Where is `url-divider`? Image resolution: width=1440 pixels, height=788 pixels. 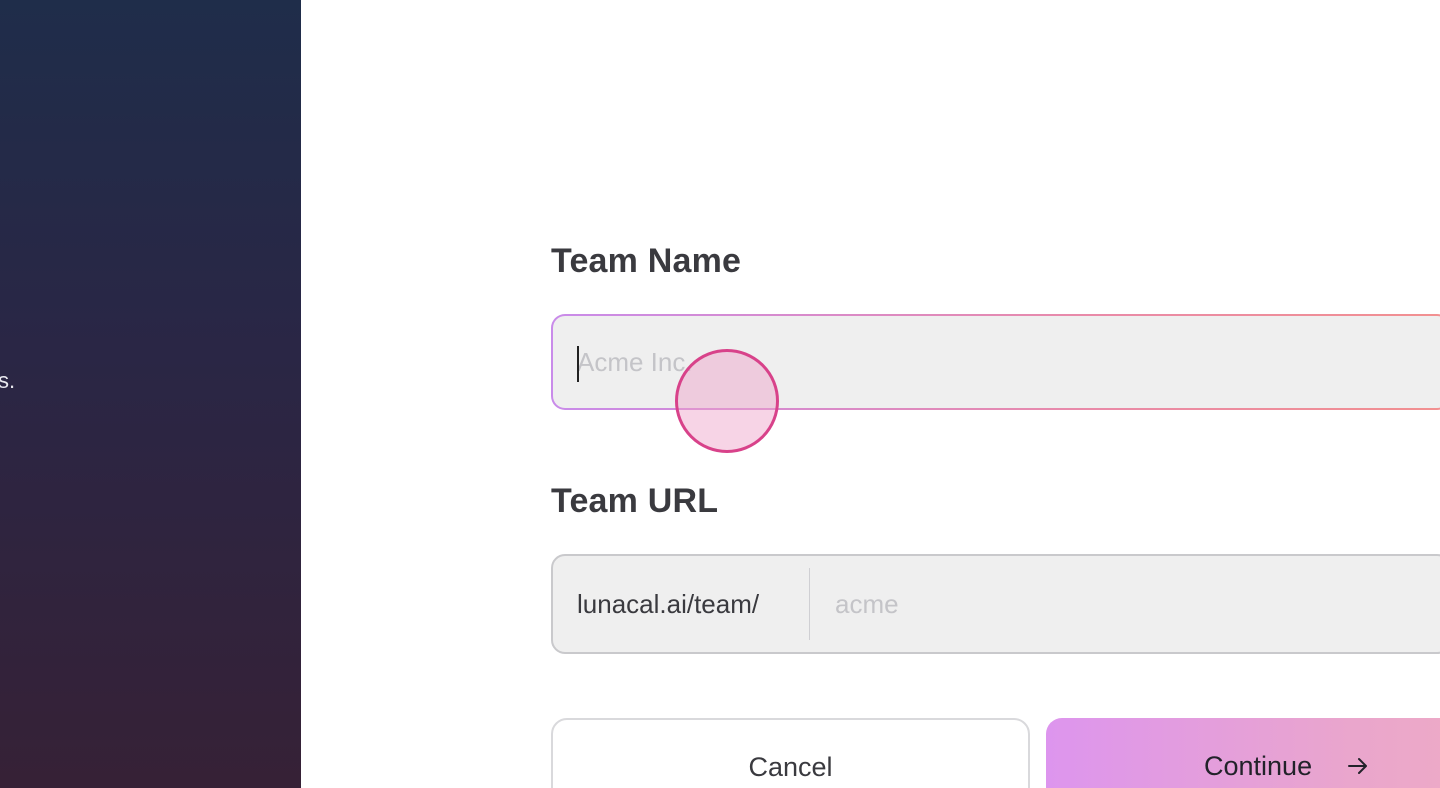 url-divider is located at coordinates (809, 604).